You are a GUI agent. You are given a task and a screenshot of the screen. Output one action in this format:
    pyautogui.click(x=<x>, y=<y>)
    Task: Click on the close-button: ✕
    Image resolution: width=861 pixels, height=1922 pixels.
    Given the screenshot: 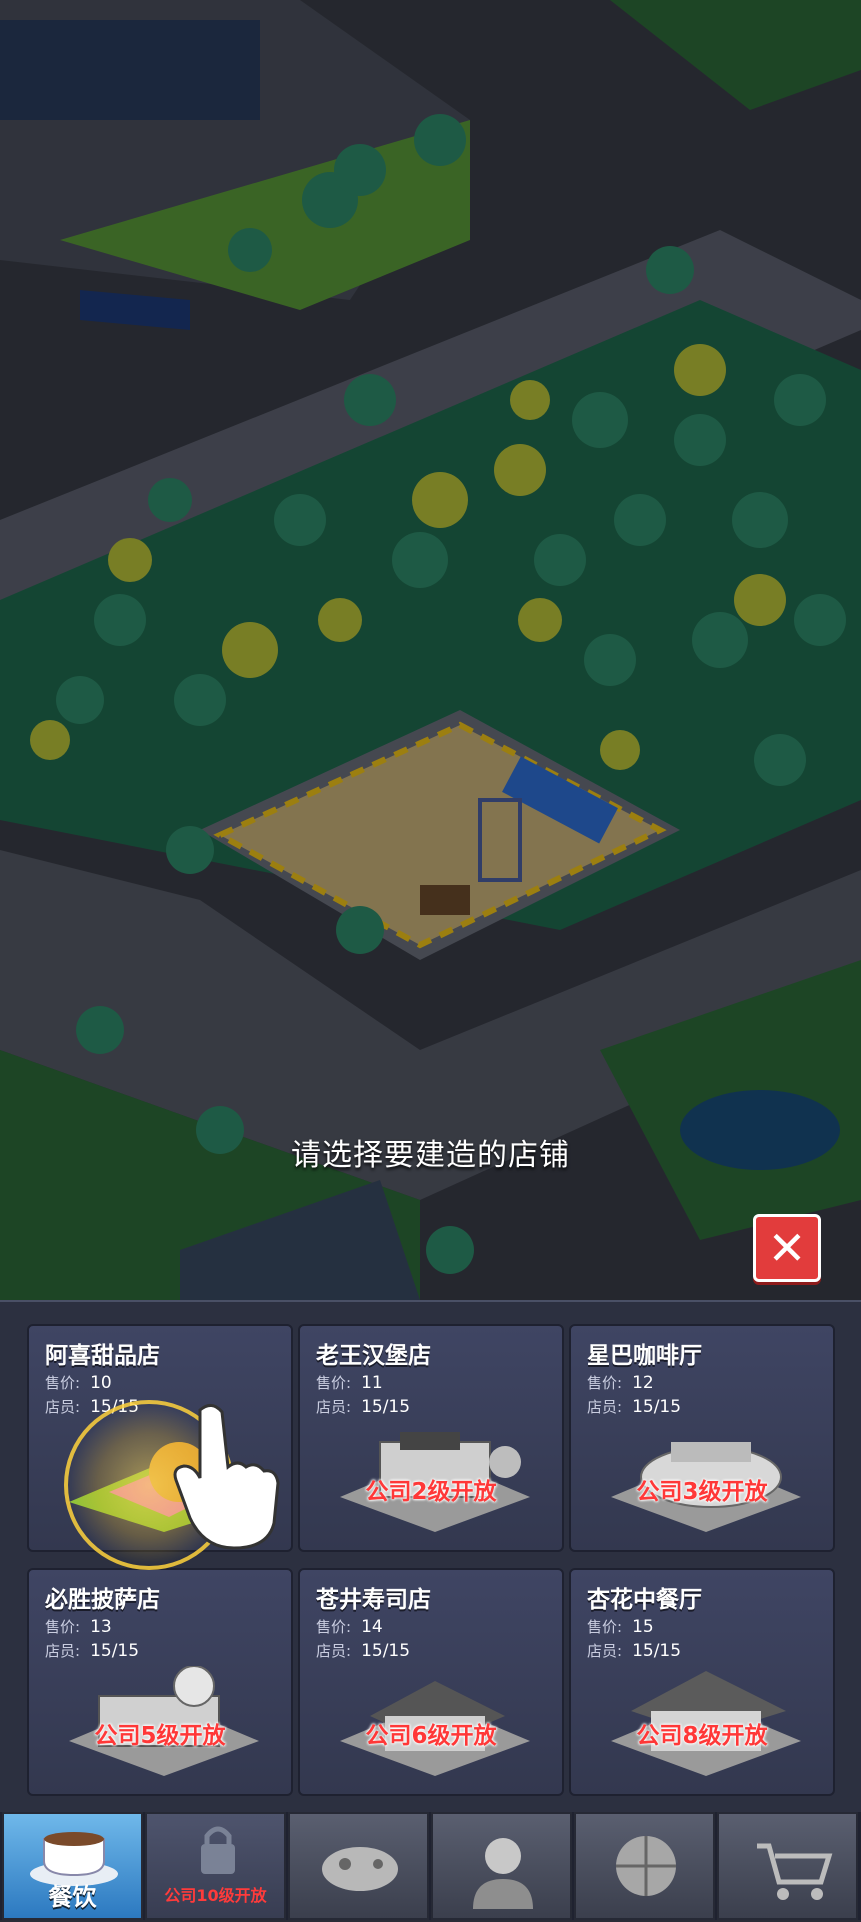 What is the action you would take?
    pyautogui.click(x=787, y=1248)
    